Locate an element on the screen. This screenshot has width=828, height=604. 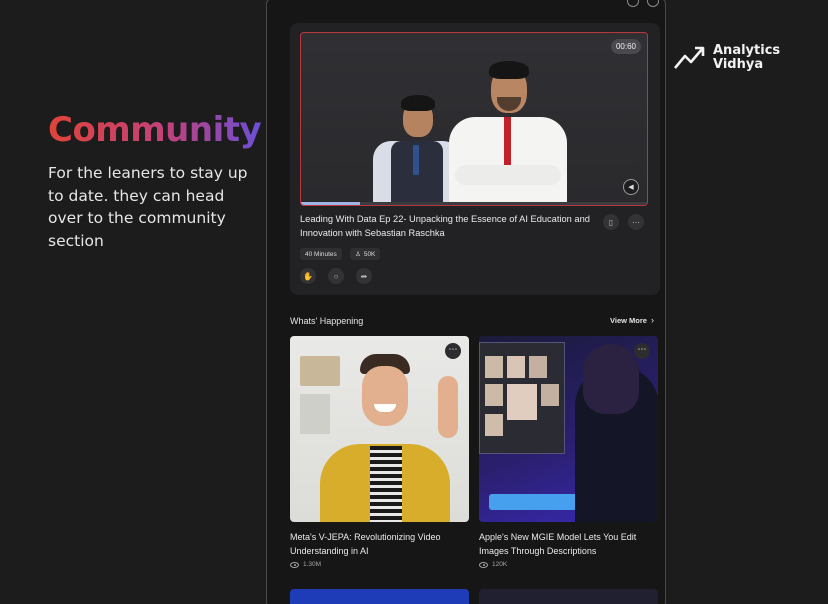
section-title: Whats' Happening is located at coordinates (327, 321).